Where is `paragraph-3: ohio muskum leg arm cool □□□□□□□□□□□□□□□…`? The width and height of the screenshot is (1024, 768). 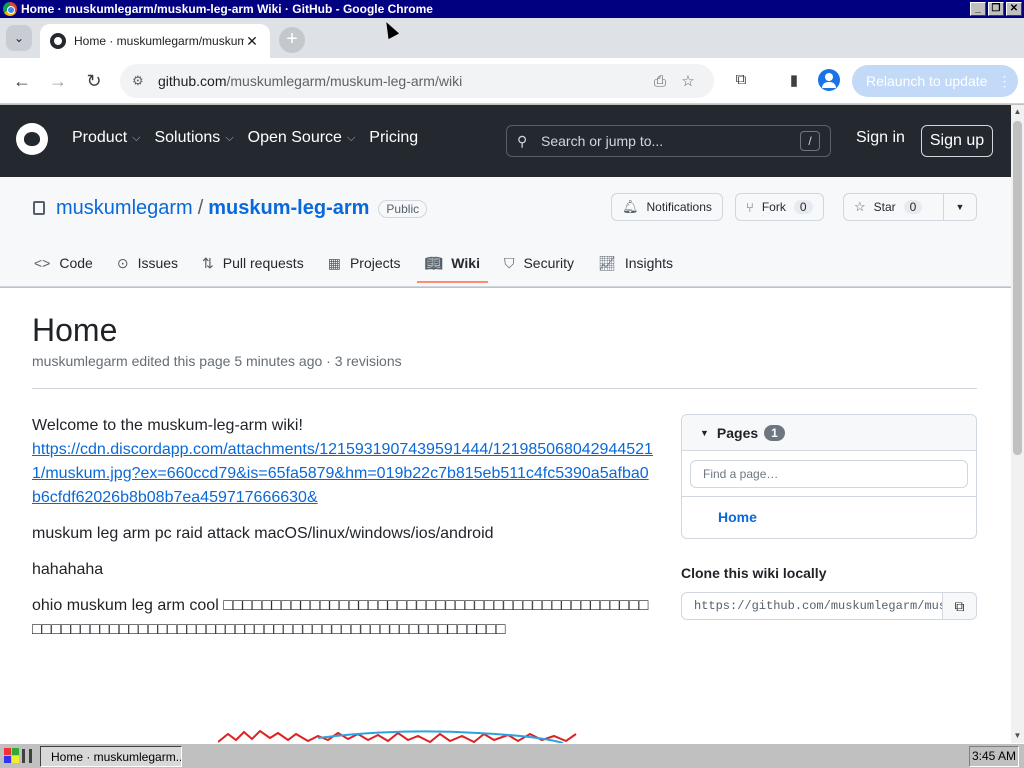
paragraph-3: ohio muskum leg arm cool □□□□□□□□□□□□□□□… is located at coordinates (340, 617).